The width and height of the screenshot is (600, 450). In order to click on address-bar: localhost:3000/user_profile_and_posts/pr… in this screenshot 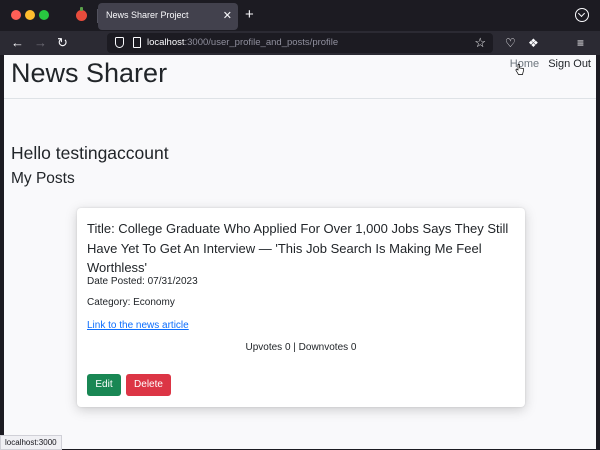, I will do `click(300, 43)`.